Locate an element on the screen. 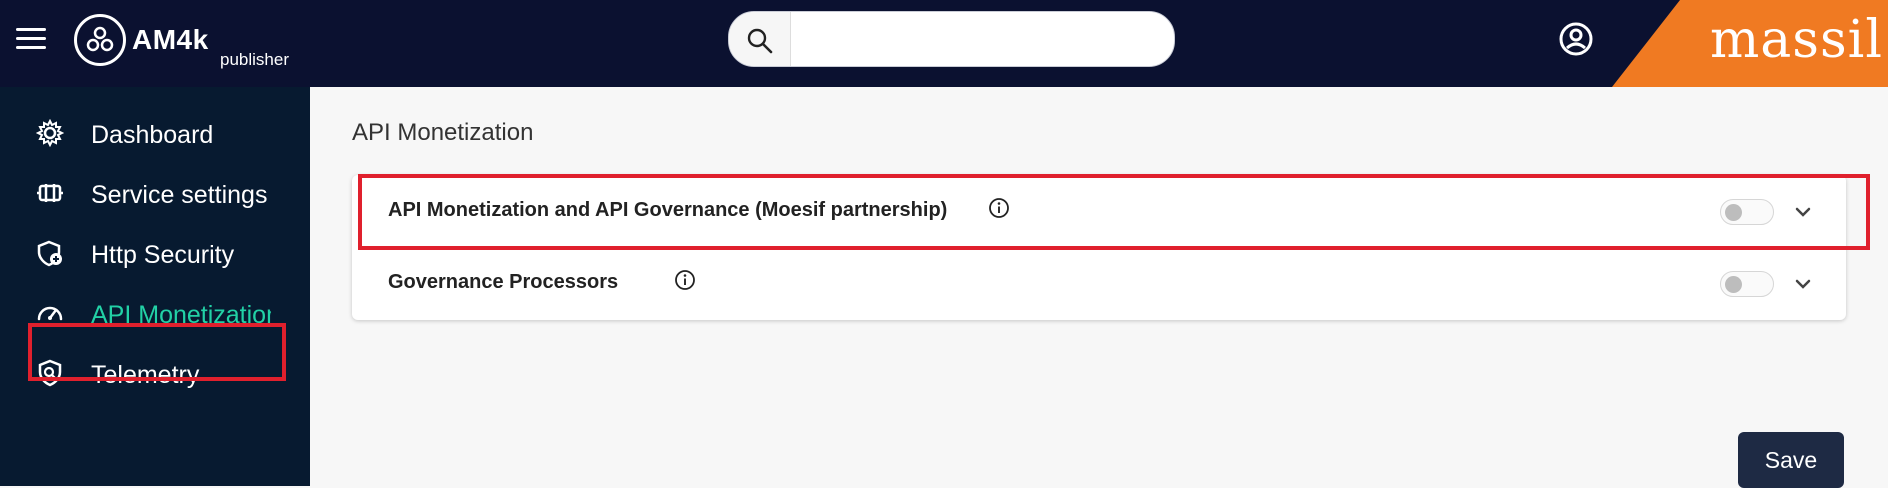 The width and height of the screenshot is (1888, 488). shield-search-icon is located at coordinates (50, 373).